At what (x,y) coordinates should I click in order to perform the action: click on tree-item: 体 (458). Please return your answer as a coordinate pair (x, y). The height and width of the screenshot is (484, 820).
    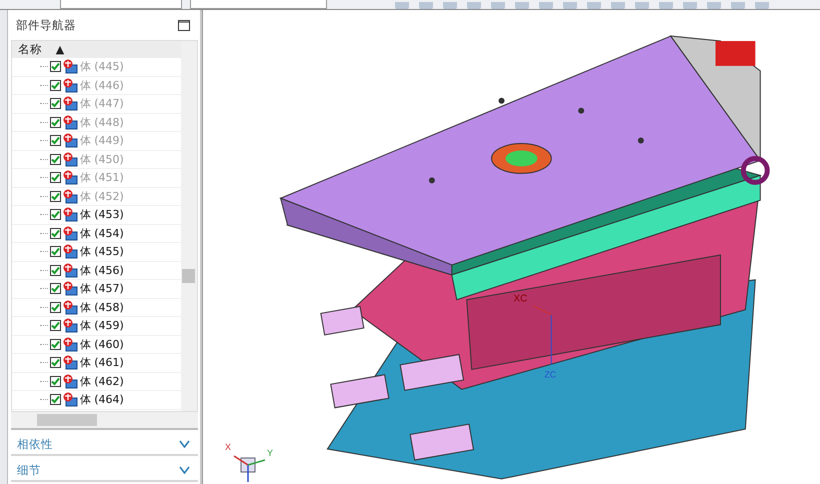
    Looking at the image, I should click on (102, 307).